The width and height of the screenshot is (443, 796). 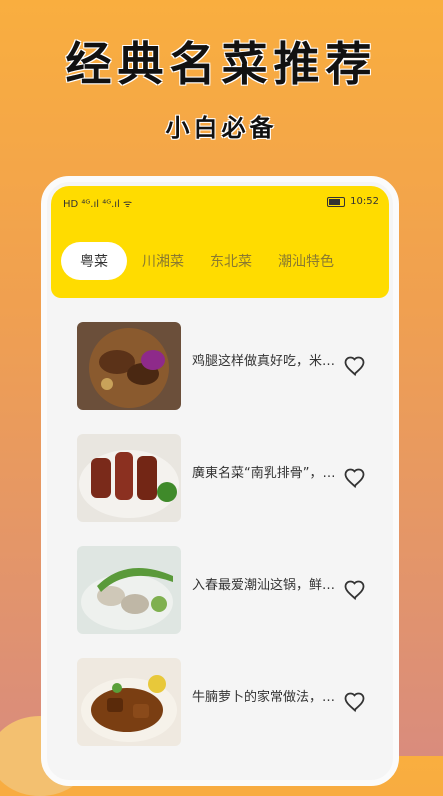 I want to click on tab-northeast: 东北菜, so click(x=231, y=261).